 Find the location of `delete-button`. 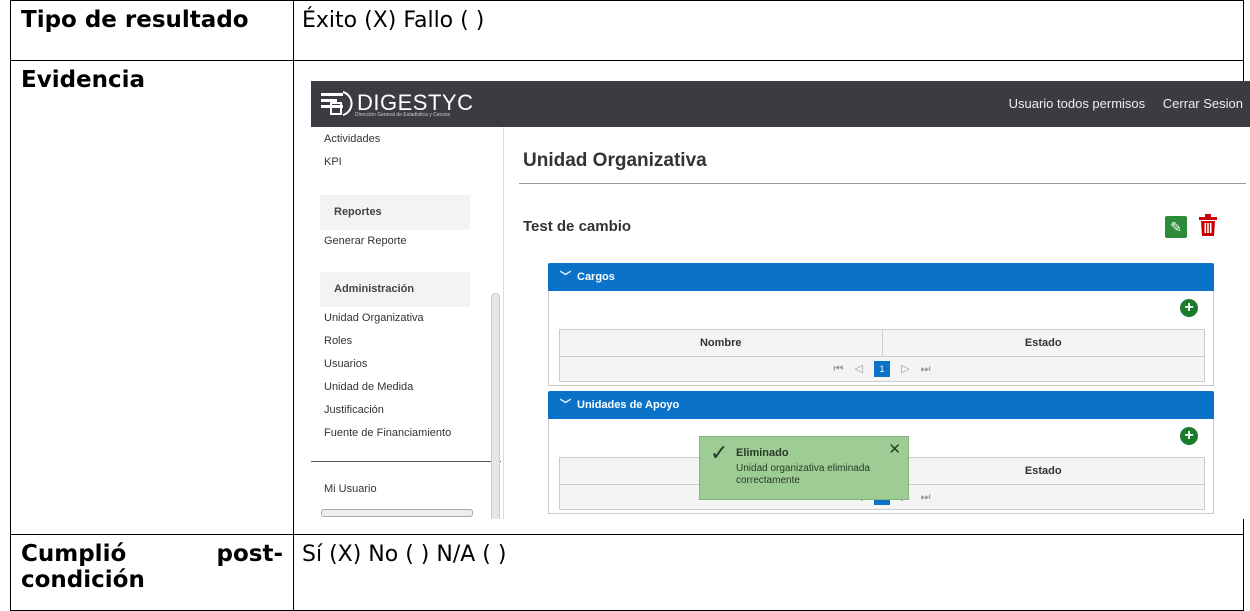

delete-button is located at coordinates (1208, 227).